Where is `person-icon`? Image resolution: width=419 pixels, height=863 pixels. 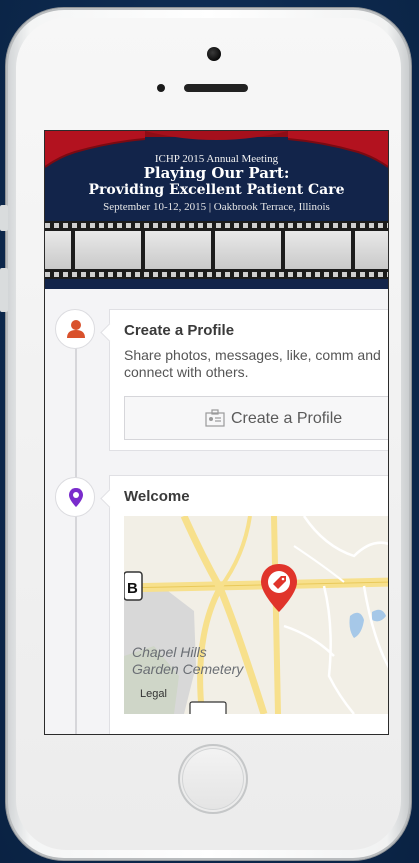
person-icon is located at coordinates (76, 329).